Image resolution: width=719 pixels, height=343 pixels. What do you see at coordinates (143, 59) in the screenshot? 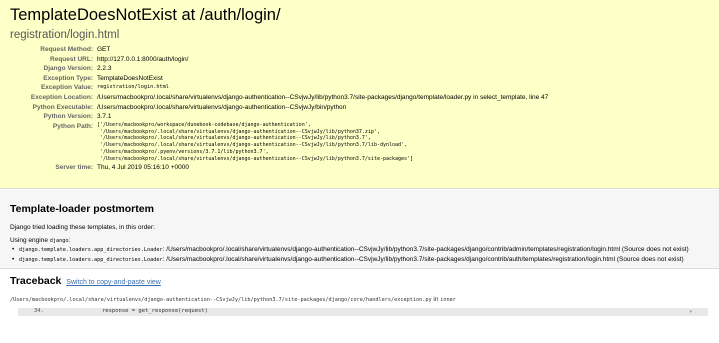
I see `meta-value: http://127.0.0.1:8000/auth/login/` at bounding box center [143, 59].